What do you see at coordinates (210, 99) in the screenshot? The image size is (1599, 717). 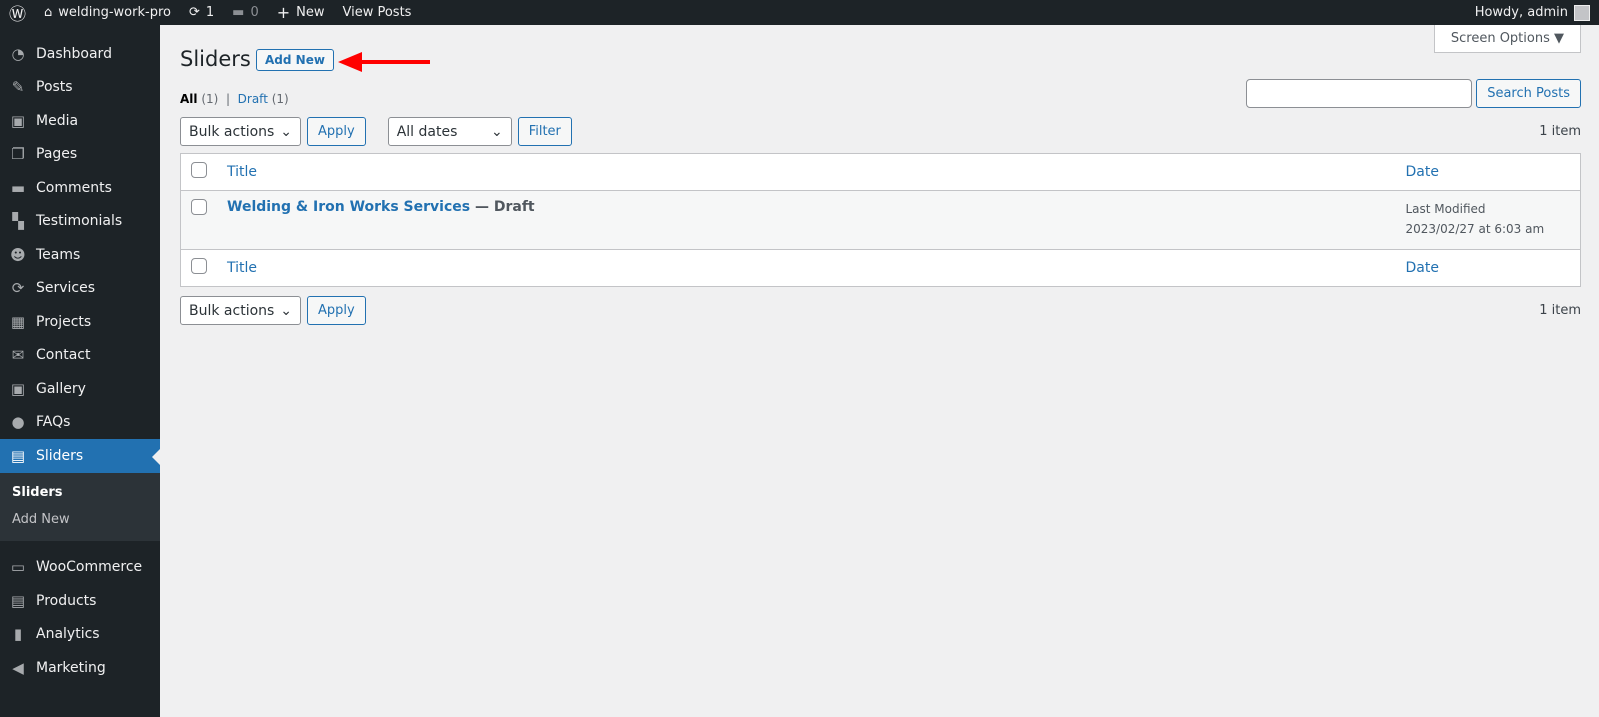 I see `all-count: (1)` at bounding box center [210, 99].